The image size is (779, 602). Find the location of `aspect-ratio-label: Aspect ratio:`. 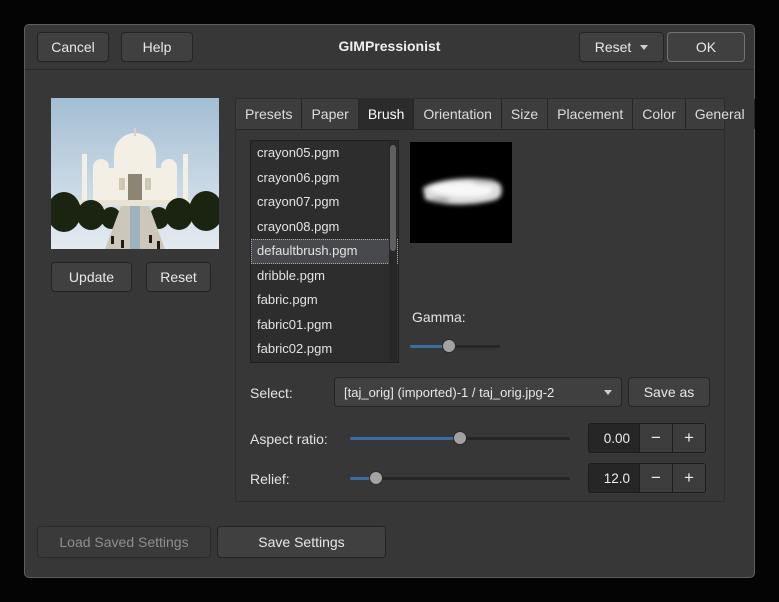

aspect-ratio-label: Aspect ratio: is located at coordinates (289, 439).